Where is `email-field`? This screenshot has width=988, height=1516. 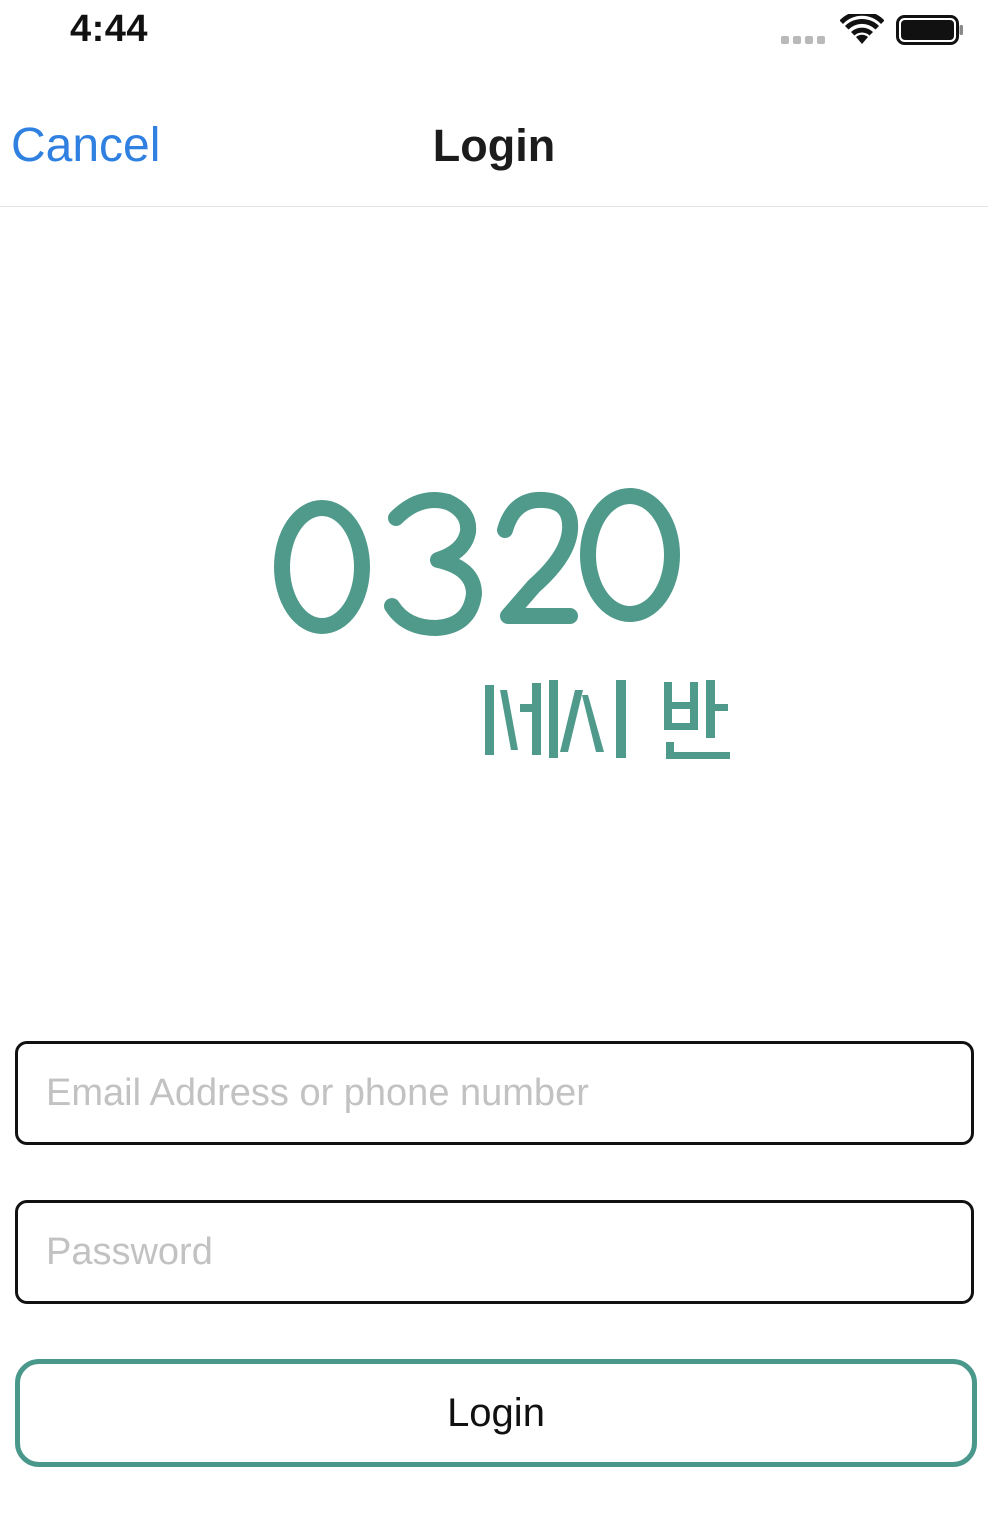
email-field is located at coordinates (494, 1093).